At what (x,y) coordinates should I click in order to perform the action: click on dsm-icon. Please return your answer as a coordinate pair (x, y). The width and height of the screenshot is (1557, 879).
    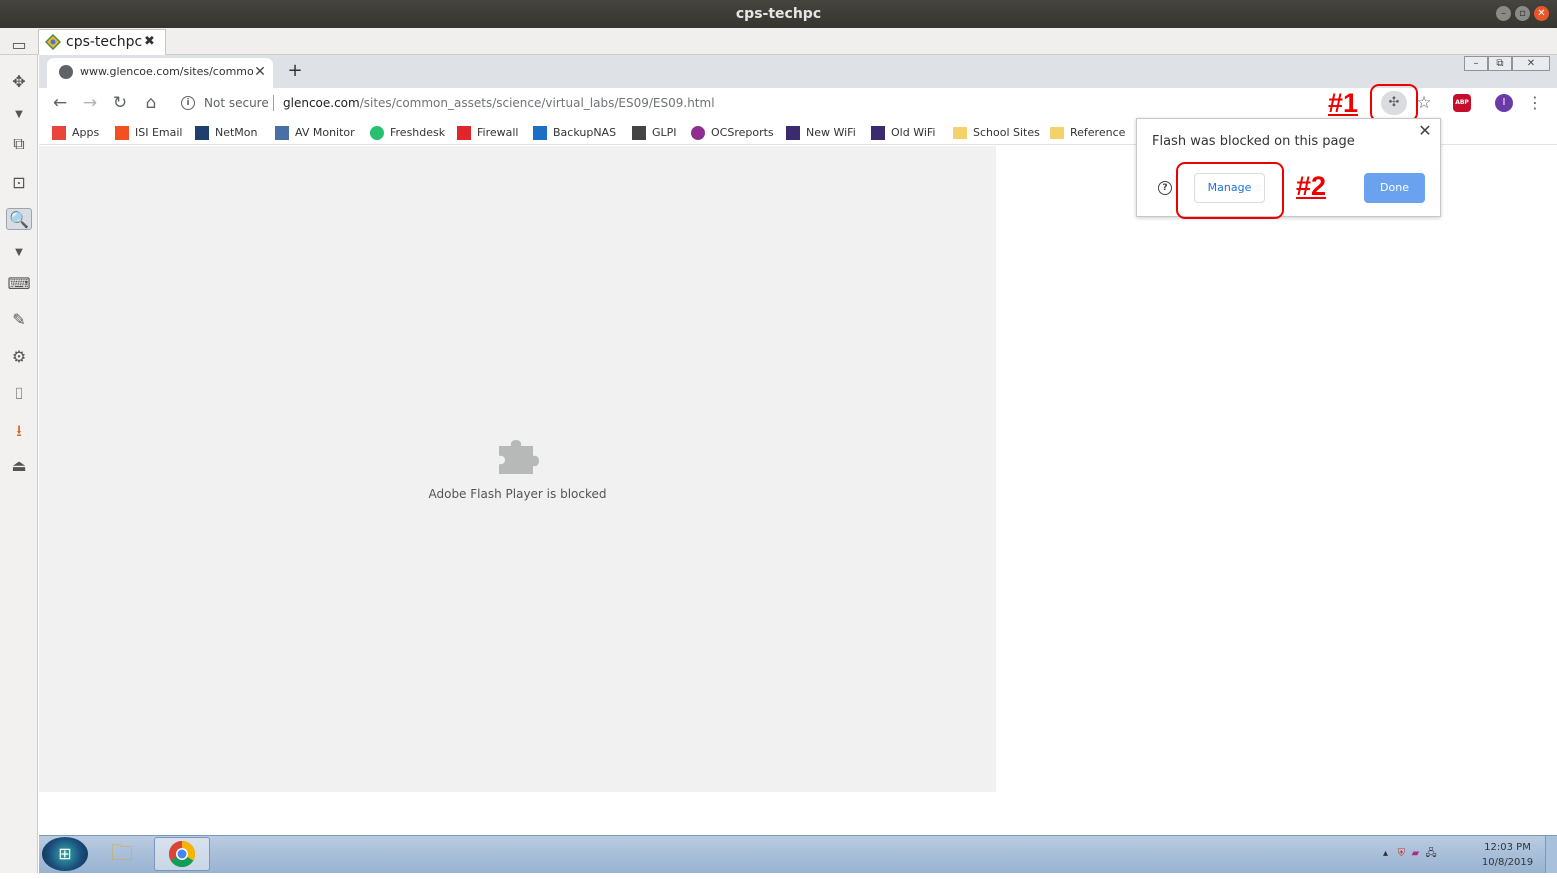
    Looking at the image, I should click on (540, 133).